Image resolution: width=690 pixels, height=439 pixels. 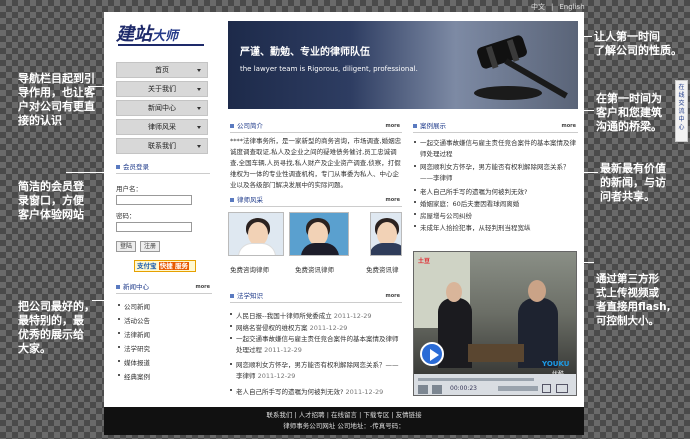 I want to click on nav-item-about: 关于我们, so click(x=162, y=89).